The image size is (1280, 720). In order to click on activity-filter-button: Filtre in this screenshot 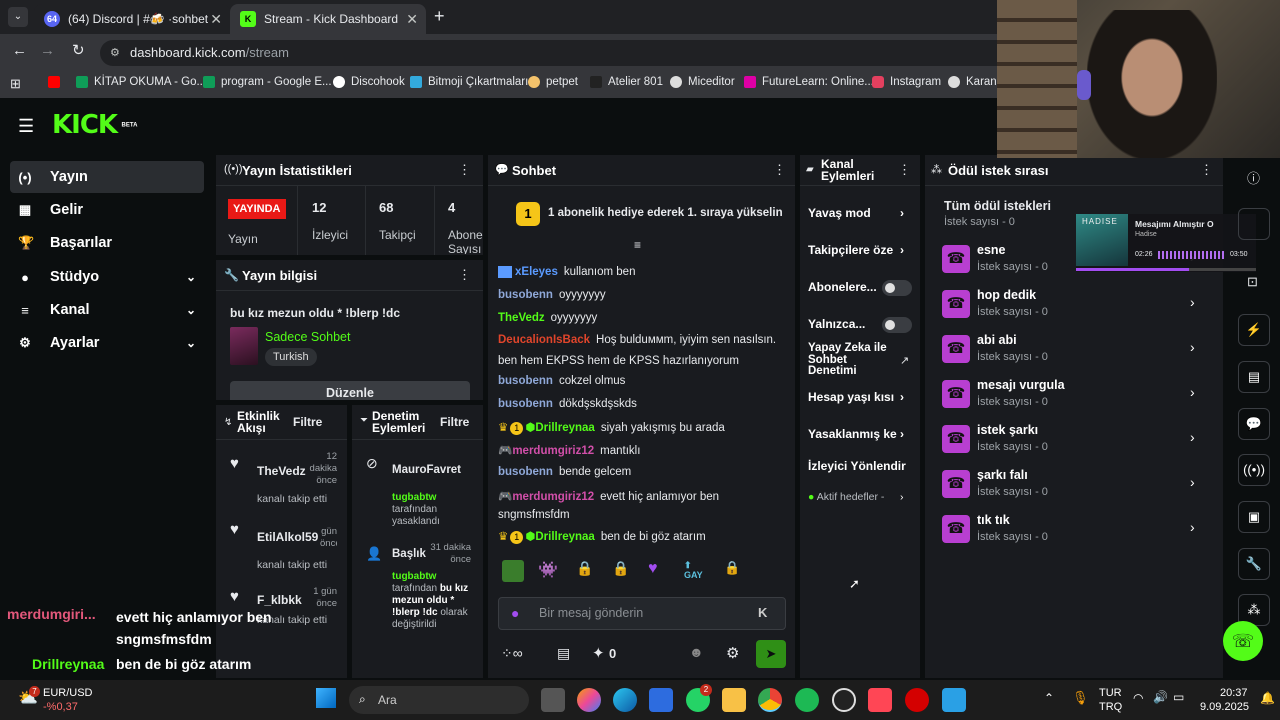, I will do `click(307, 422)`.